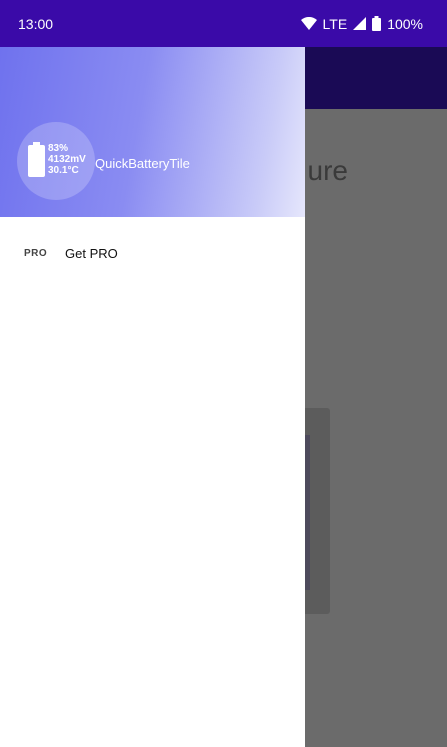  What do you see at coordinates (308, 23) in the screenshot?
I see `wifi-icon` at bounding box center [308, 23].